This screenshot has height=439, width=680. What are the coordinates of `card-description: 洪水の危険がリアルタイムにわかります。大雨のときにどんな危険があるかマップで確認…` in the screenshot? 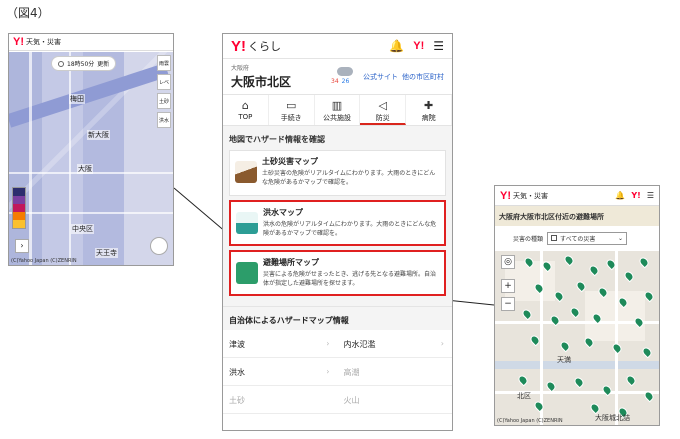 It's located at (350, 229).